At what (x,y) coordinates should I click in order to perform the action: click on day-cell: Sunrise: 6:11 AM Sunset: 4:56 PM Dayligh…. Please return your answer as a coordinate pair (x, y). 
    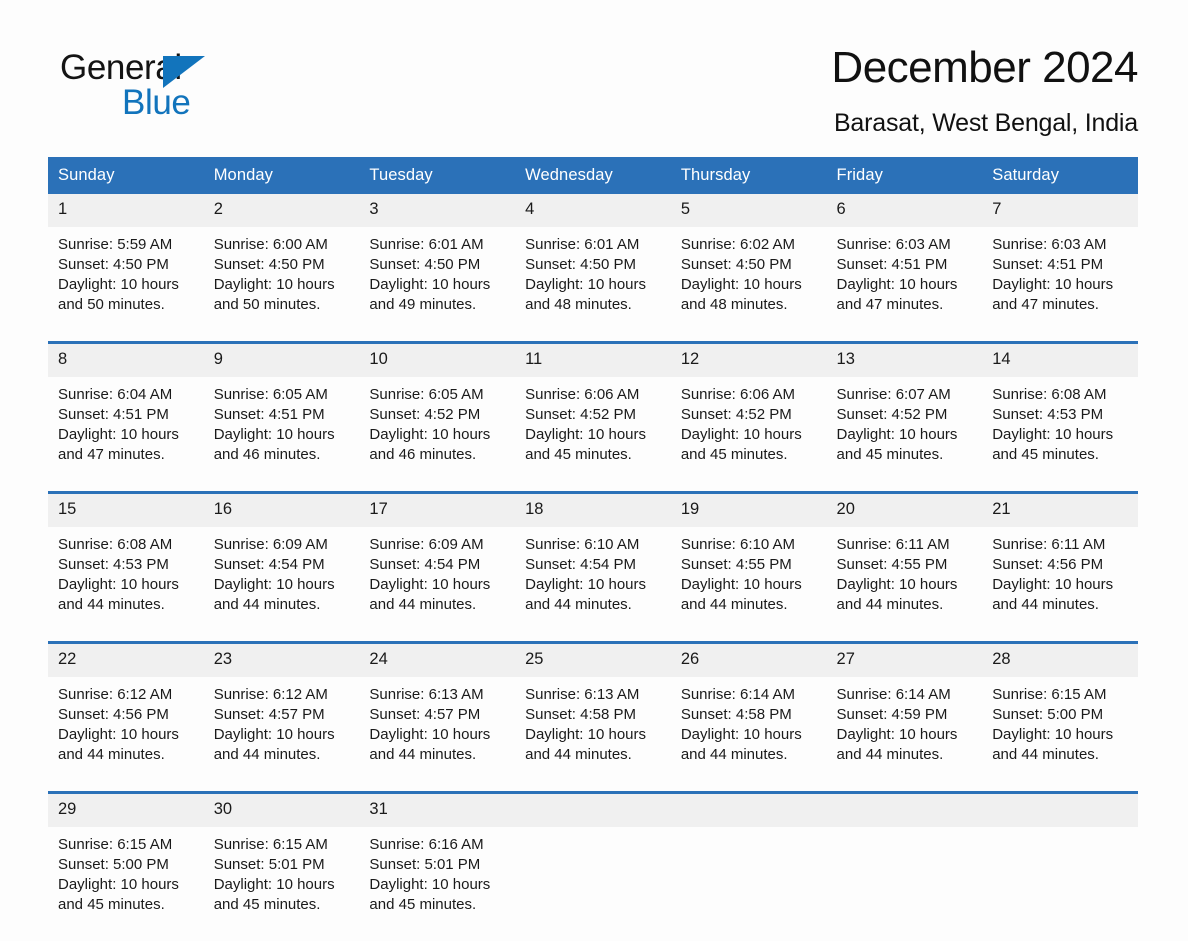
    Looking at the image, I should click on (1060, 584).